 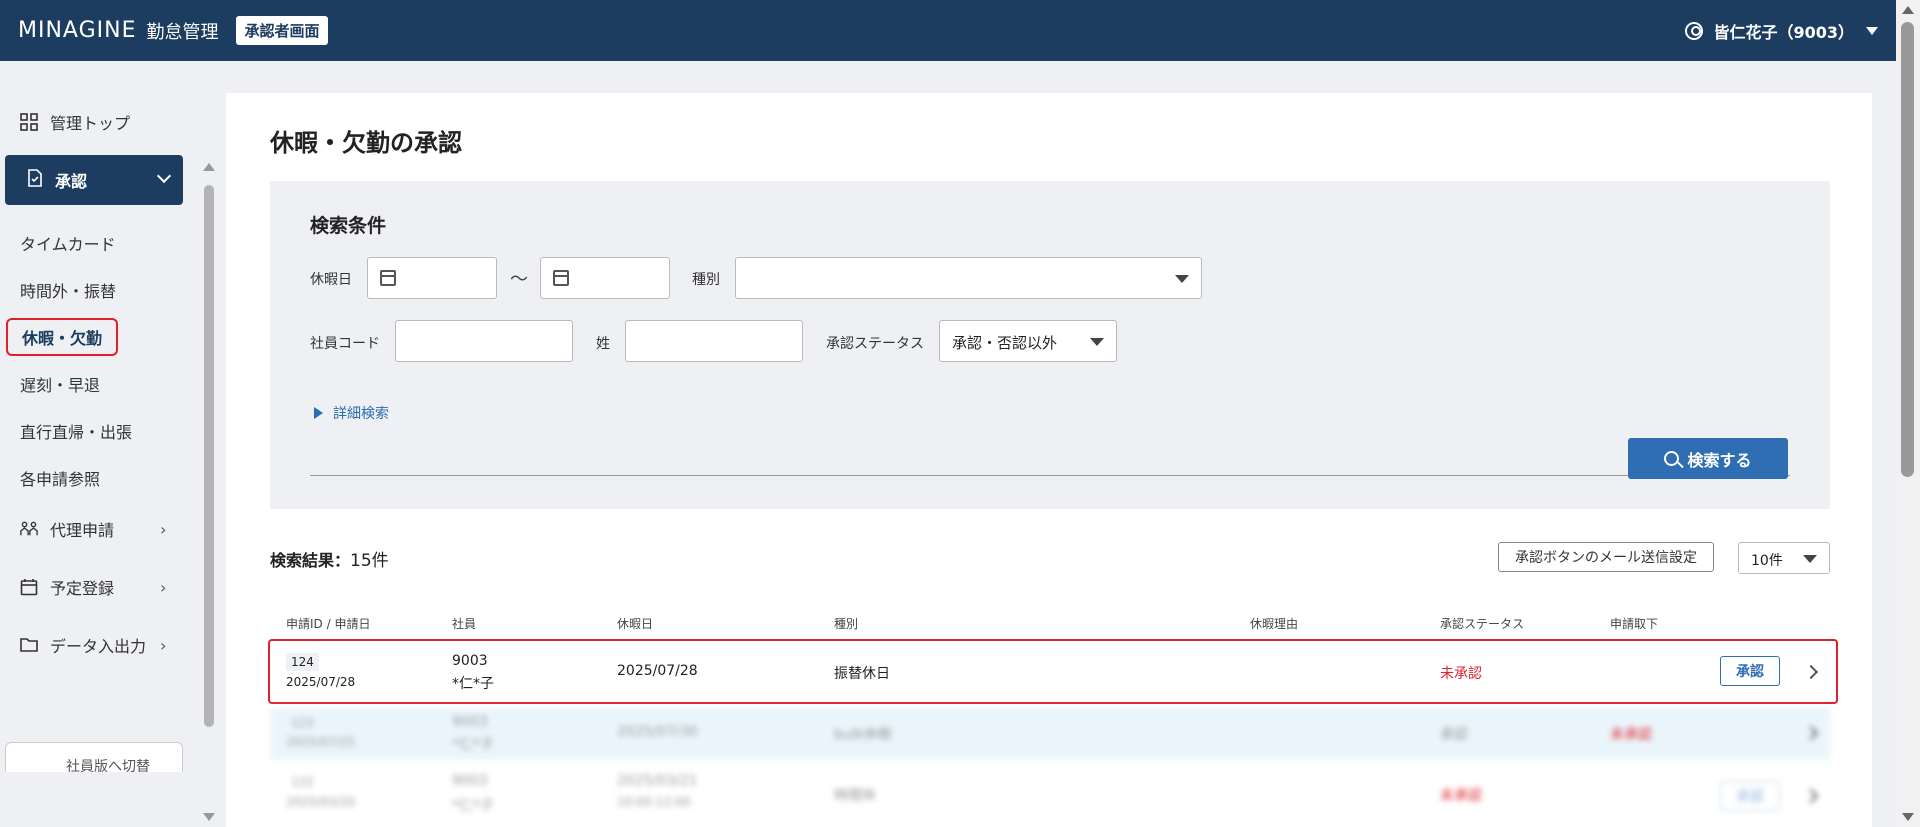 What do you see at coordinates (714, 341) in the screenshot?
I see `surname-input` at bounding box center [714, 341].